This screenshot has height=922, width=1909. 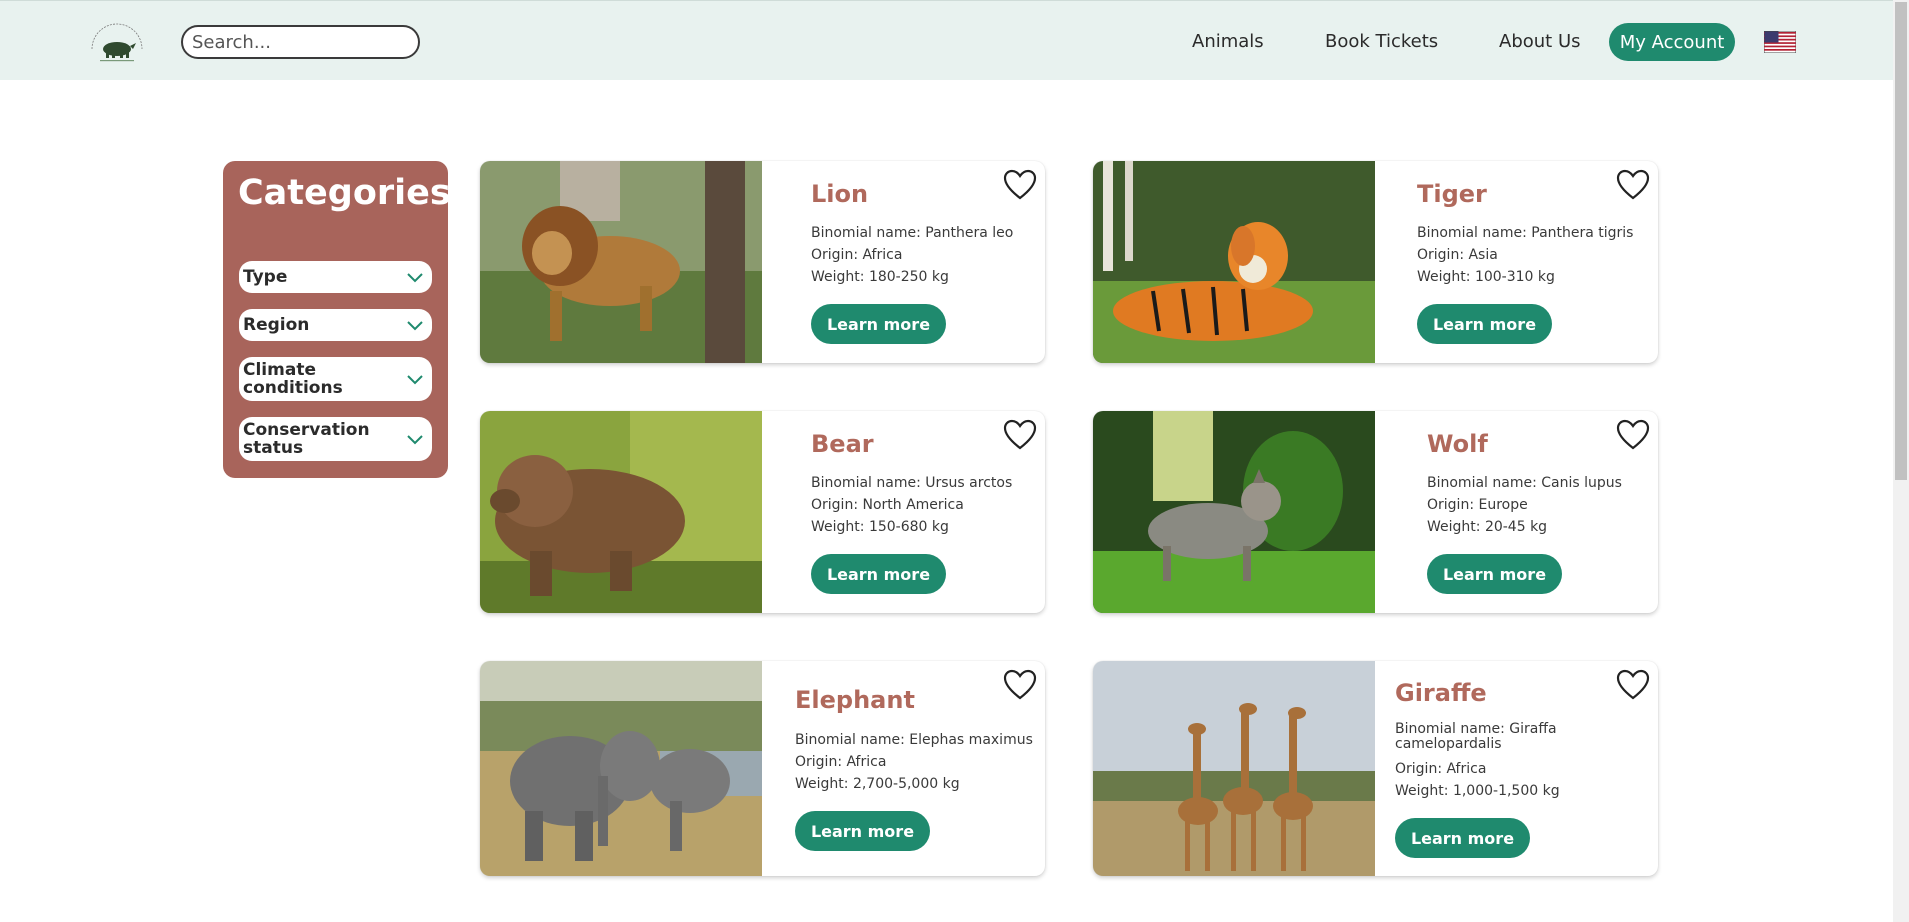 What do you see at coordinates (621, 262) in the screenshot?
I see `lion-image` at bounding box center [621, 262].